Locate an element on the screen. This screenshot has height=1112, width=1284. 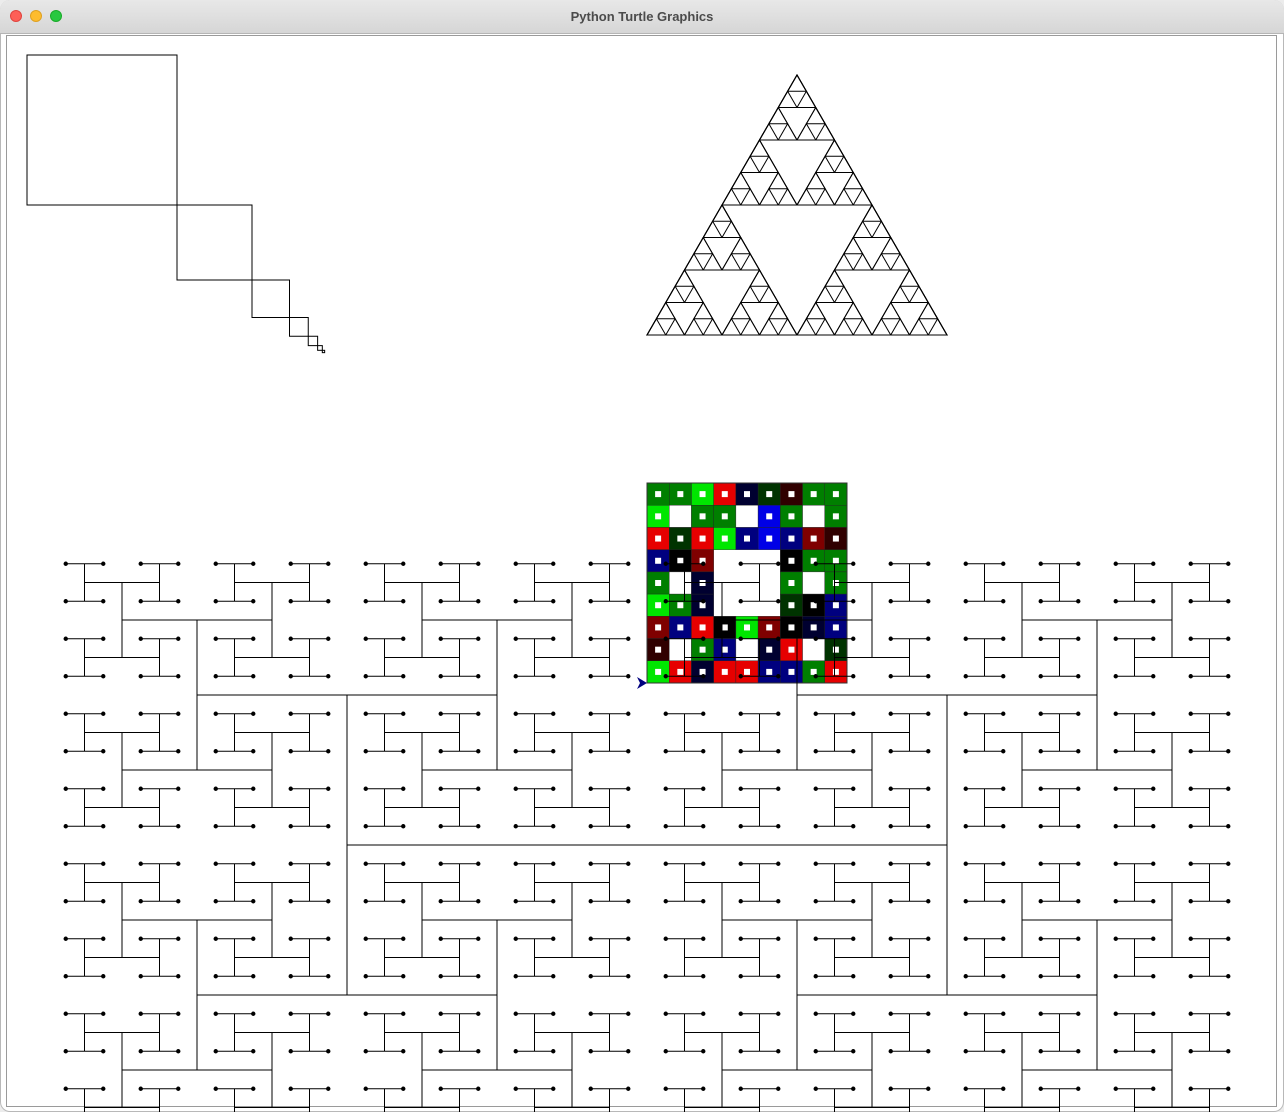
spiral-square is located at coordinates (214, 242).